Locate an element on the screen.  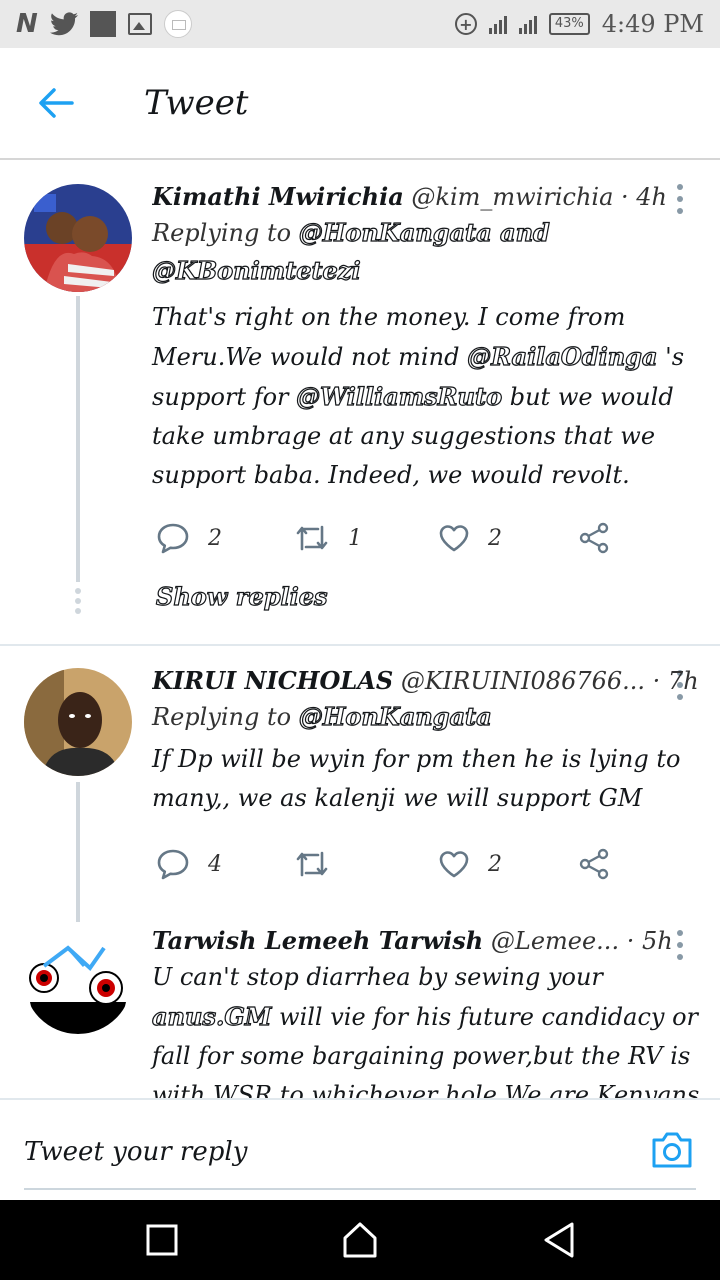
tweet-reply-input is located at coordinates (304, 1152).